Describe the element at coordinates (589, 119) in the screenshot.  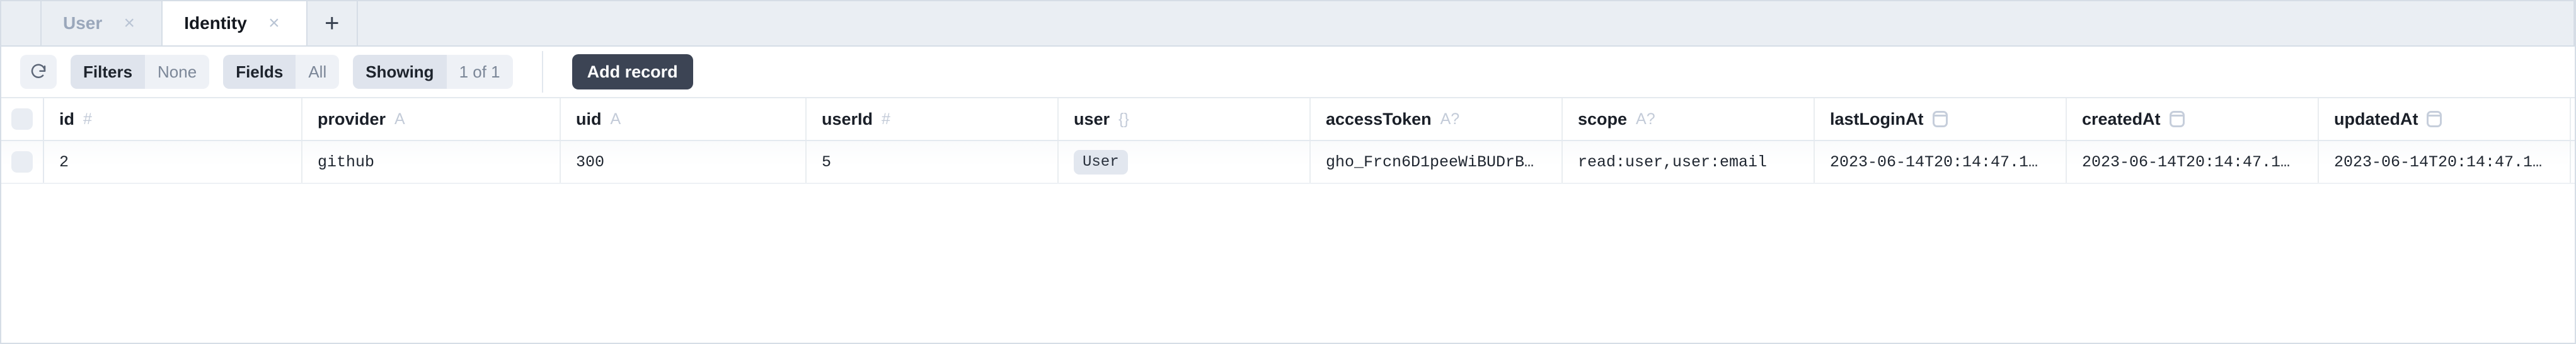
I see `column-header-label: uid` at that location.